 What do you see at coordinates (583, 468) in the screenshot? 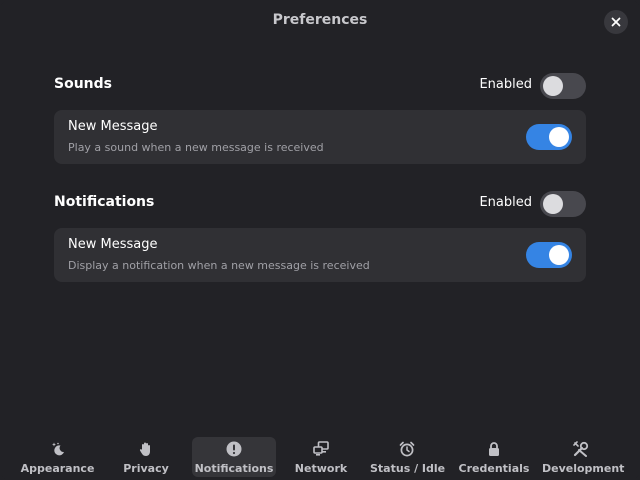
I see `nav-label: Development` at bounding box center [583, 468].